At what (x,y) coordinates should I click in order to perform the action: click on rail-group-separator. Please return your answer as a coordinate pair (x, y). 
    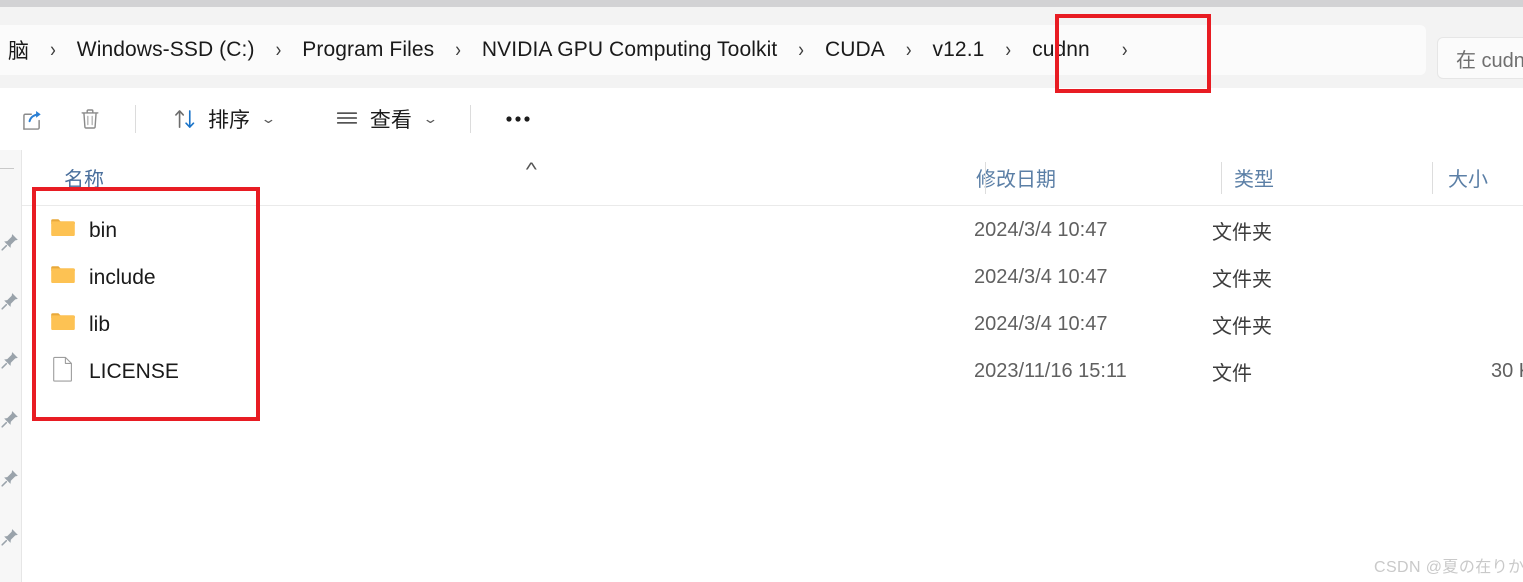
    Looking at the image, I should click on (7, 168).